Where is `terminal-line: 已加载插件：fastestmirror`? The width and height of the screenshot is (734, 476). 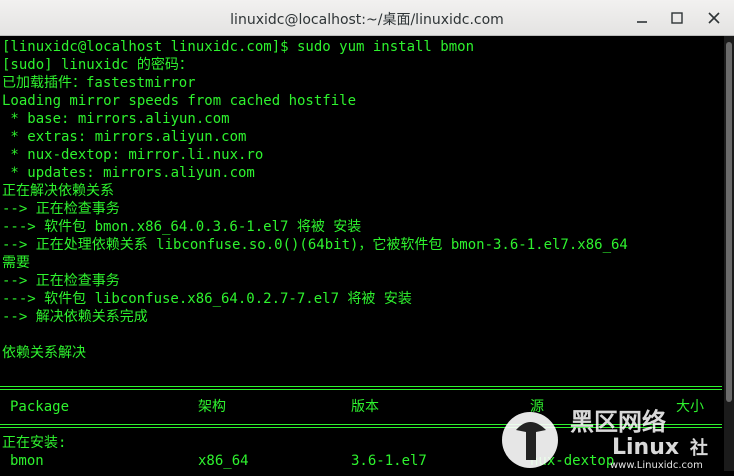
terminal-line: 已加载插件：fastestmirror is located at coordinates (99, 83).